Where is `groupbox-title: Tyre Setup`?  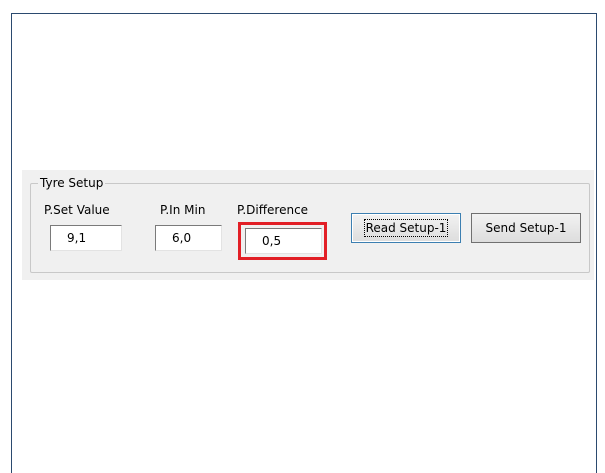 groupbox-title: Tyre Setup is located at coordinates (72, 183).